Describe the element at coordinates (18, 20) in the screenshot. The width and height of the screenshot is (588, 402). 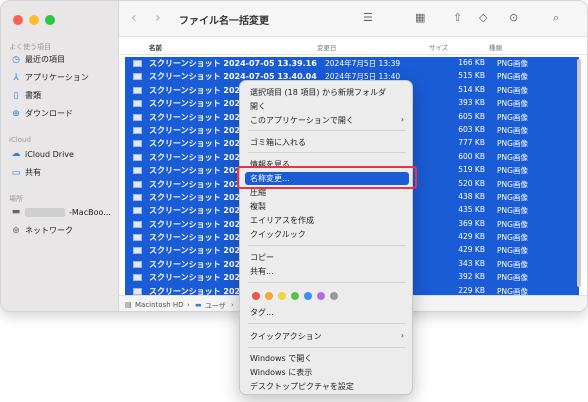
I see `close-button` at that location.